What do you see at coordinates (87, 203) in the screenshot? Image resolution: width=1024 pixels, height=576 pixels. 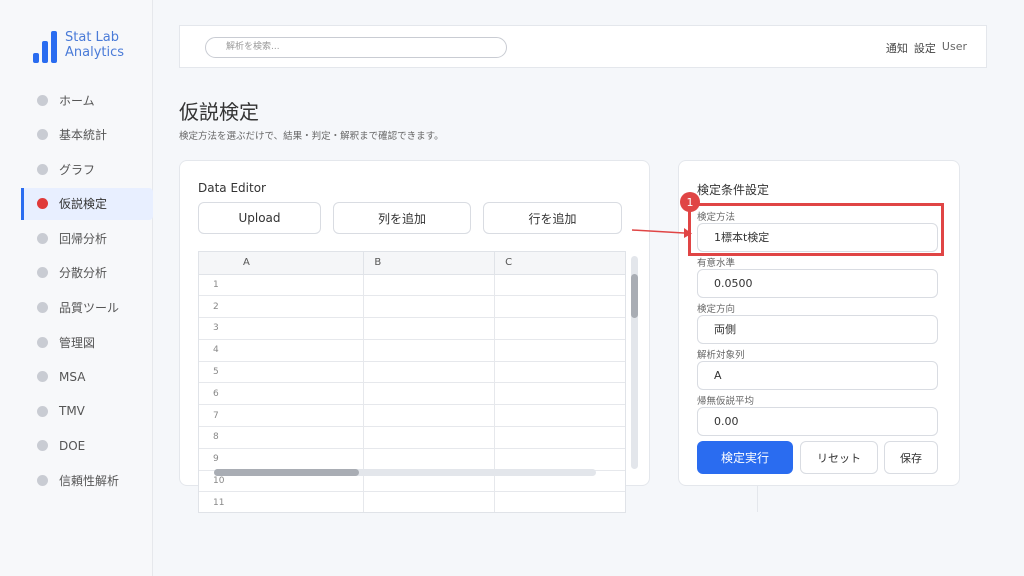 I see `sidebar-item-hypothesis-test: 仮説検定` at bounding box center [87, 203].